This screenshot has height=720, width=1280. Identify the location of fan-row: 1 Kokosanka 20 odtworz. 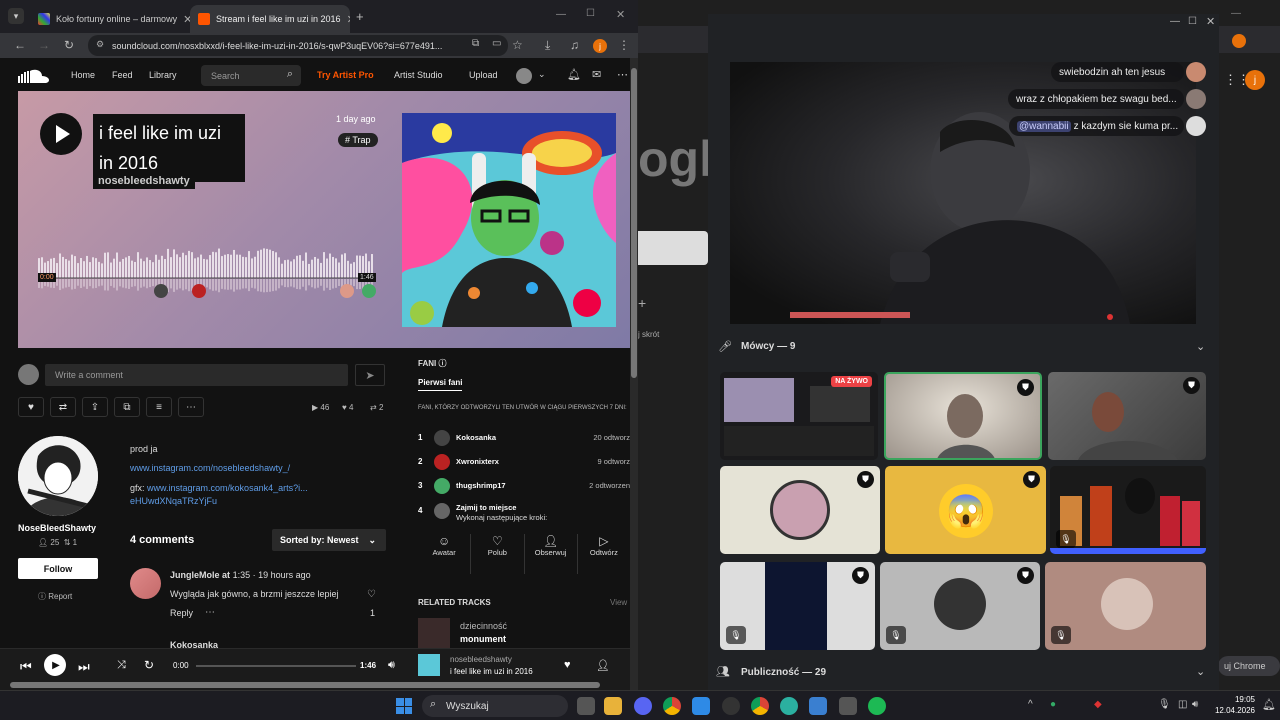
(524, 440).